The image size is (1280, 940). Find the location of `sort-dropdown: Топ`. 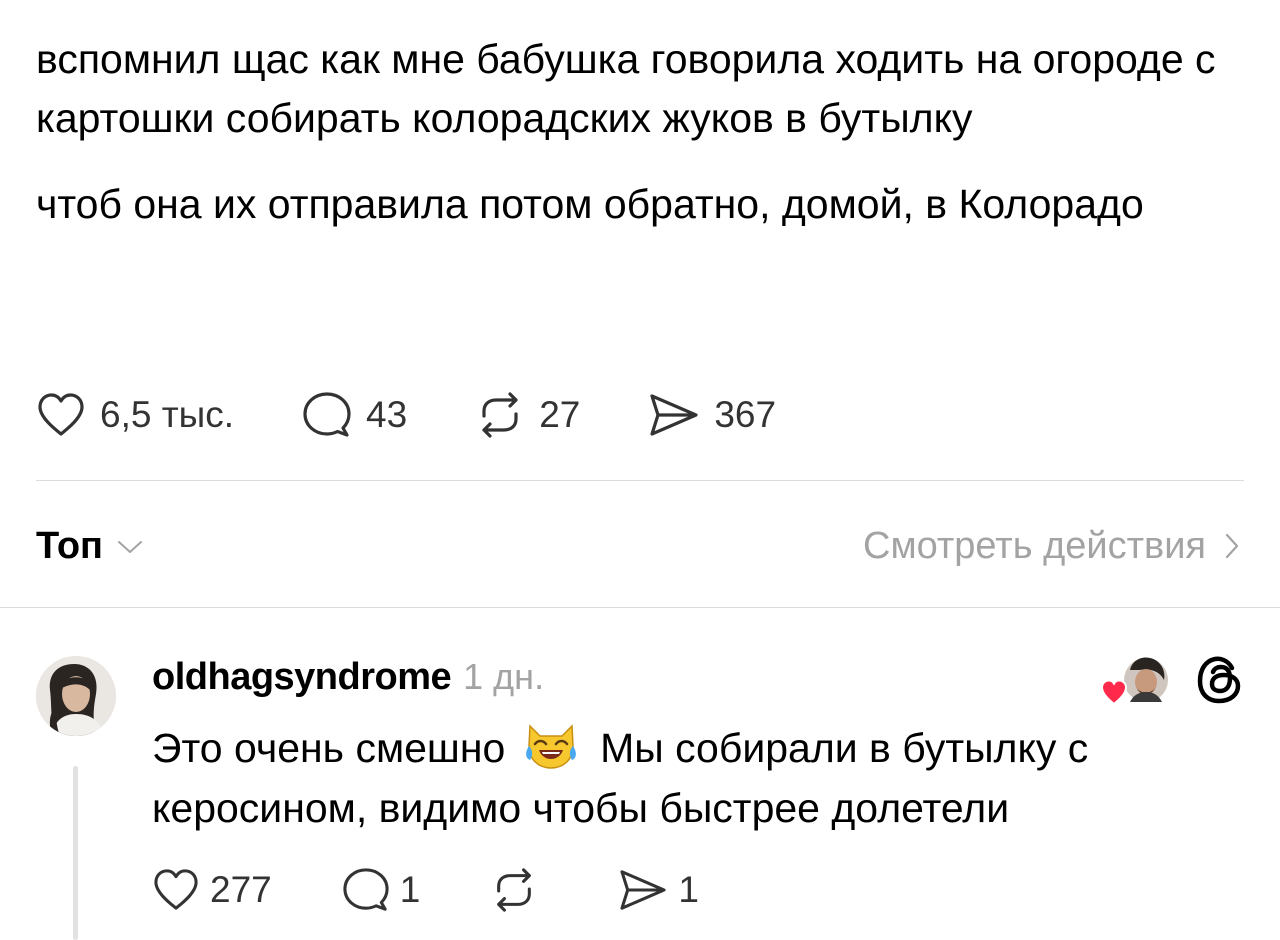

sort-dropdown: Топ is located at coordinates (91, 546).